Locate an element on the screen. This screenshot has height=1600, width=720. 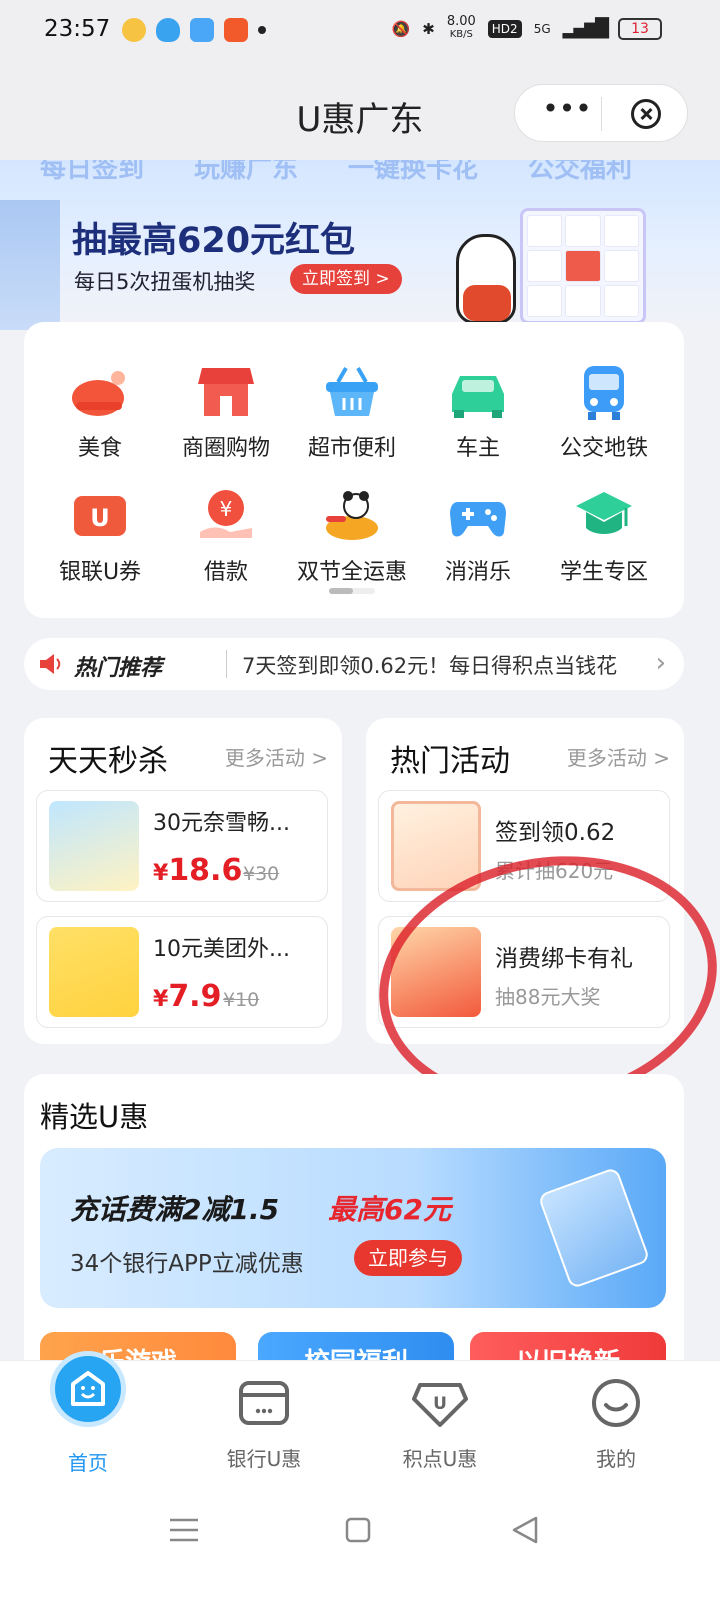
home-square-icon is located at coordinates (358, 1530).